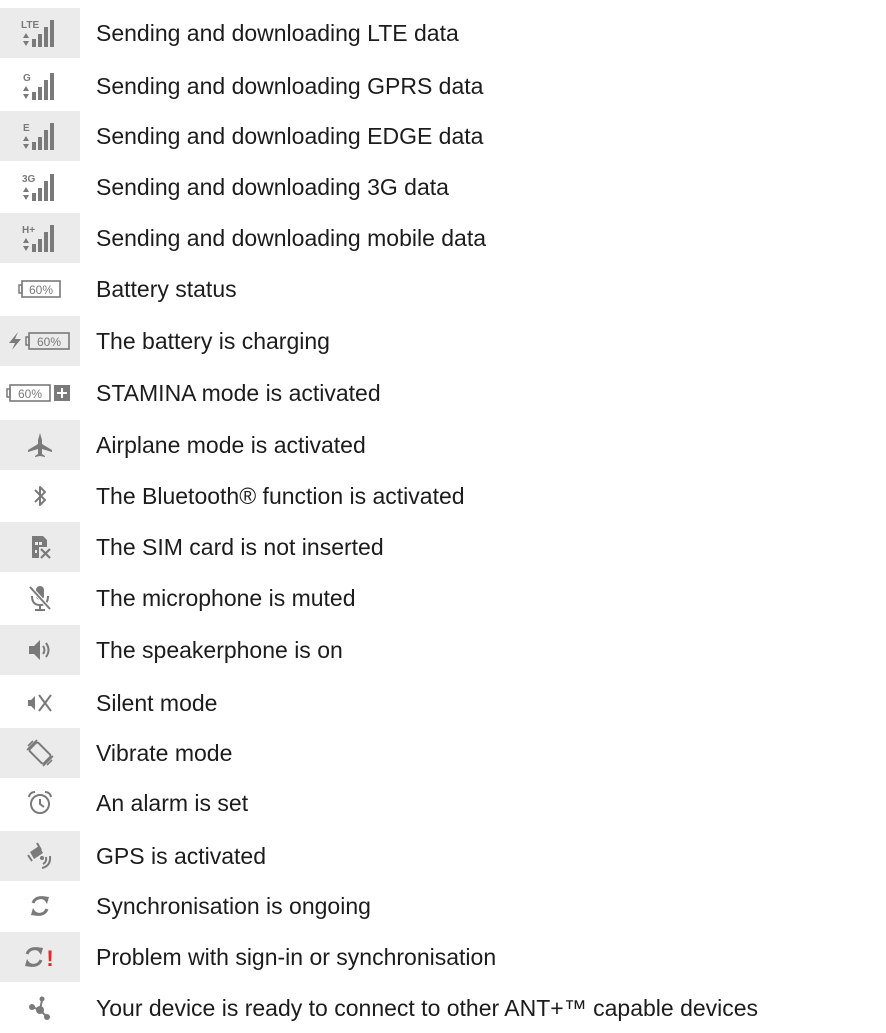 The height and width of the screenshot is (1033, 886). I want to click on list-item: 3G Sending and downloading 3G data, so click(443, 187).